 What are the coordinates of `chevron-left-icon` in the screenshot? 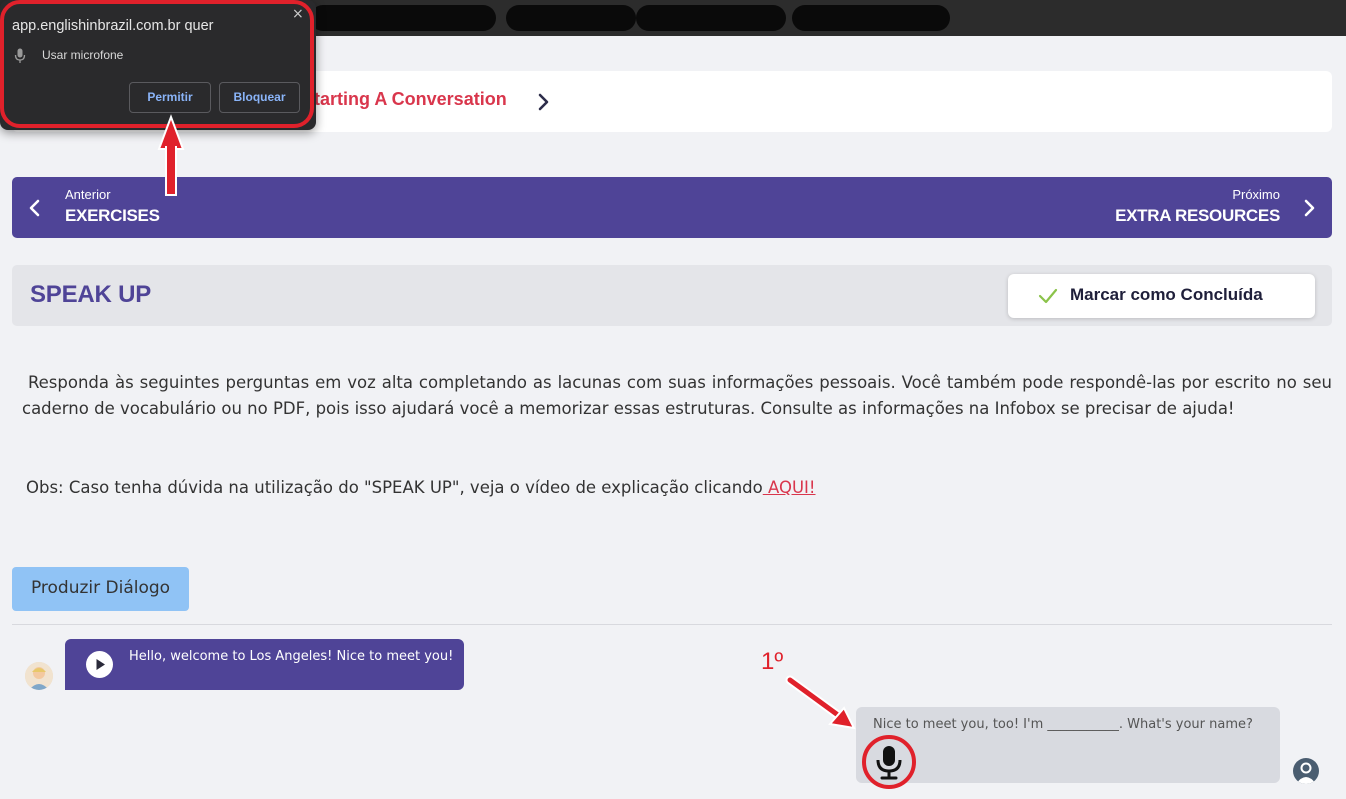 It's located at (34, 208).